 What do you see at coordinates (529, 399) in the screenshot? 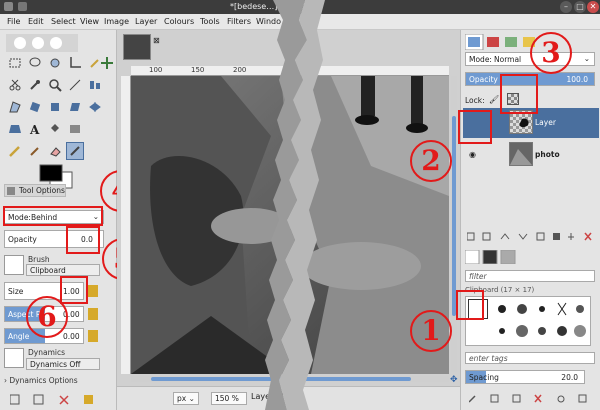
I see `brushes-footer-icons` at bounding box center [529, 399].